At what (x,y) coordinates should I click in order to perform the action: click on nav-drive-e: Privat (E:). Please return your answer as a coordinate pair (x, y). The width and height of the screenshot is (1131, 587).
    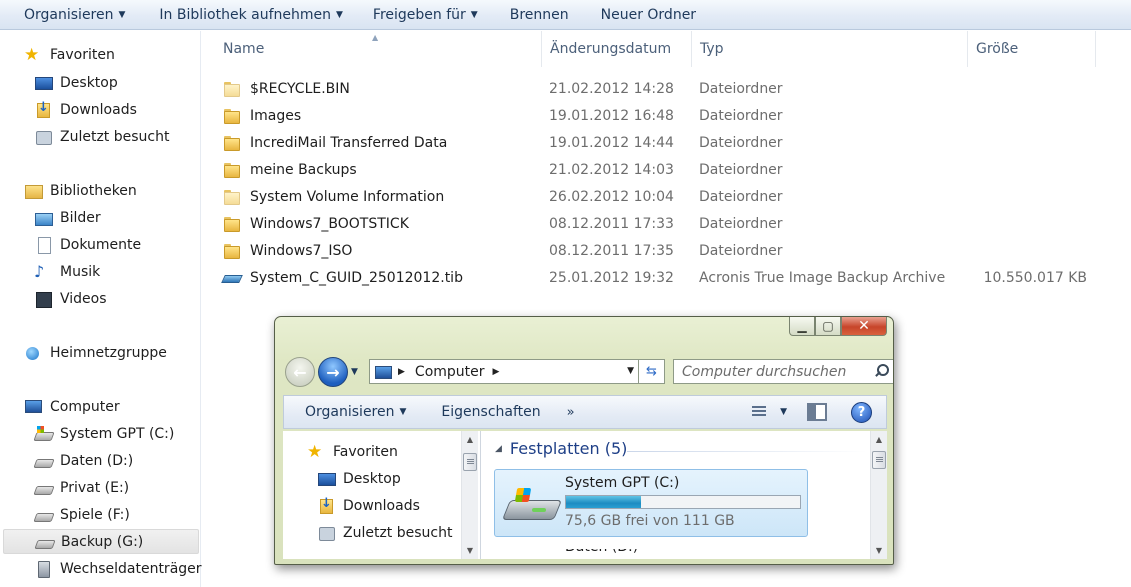
    Looking at the image, I should click on (81, 487).